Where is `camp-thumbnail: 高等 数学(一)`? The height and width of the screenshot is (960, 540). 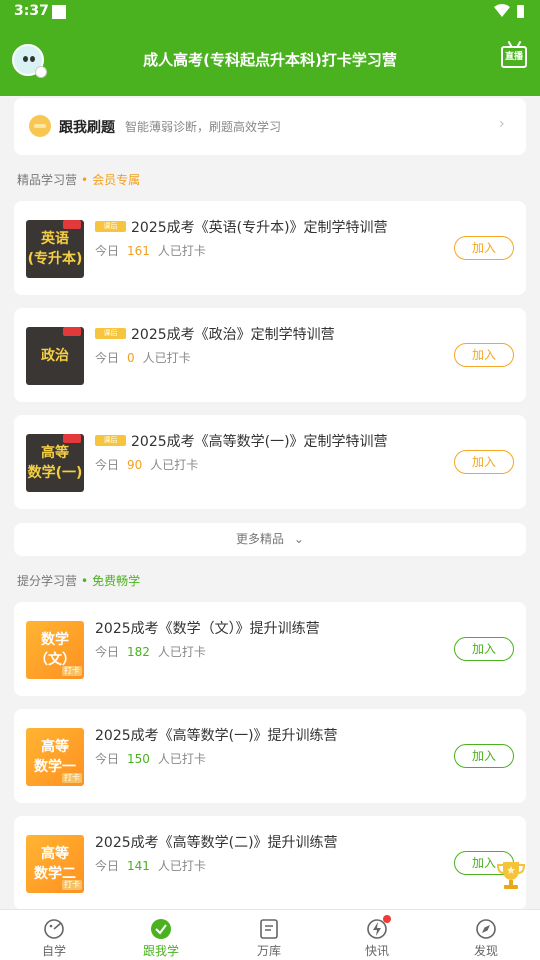 camp-thumbnail: 高等 数学(一) is located at coordinates (55, 463).